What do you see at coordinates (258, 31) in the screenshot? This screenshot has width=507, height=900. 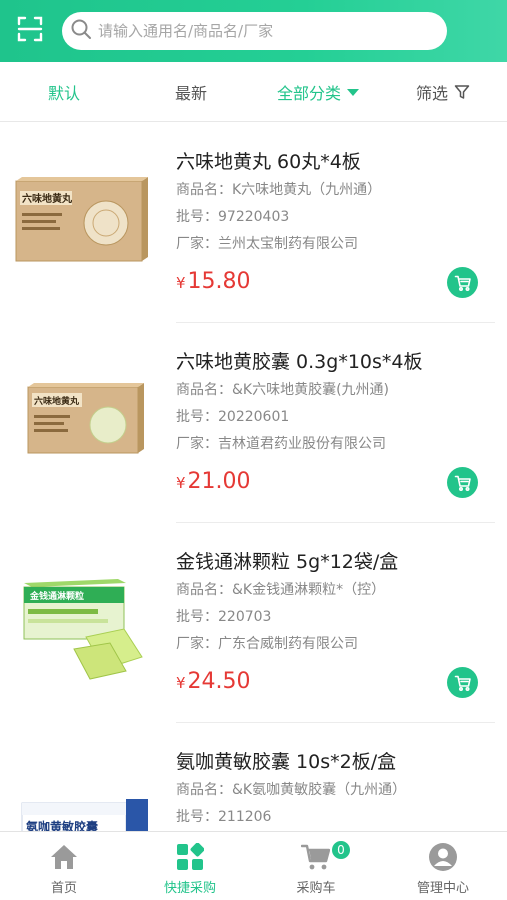 I see `search-input` at bounding box center [258, 31].